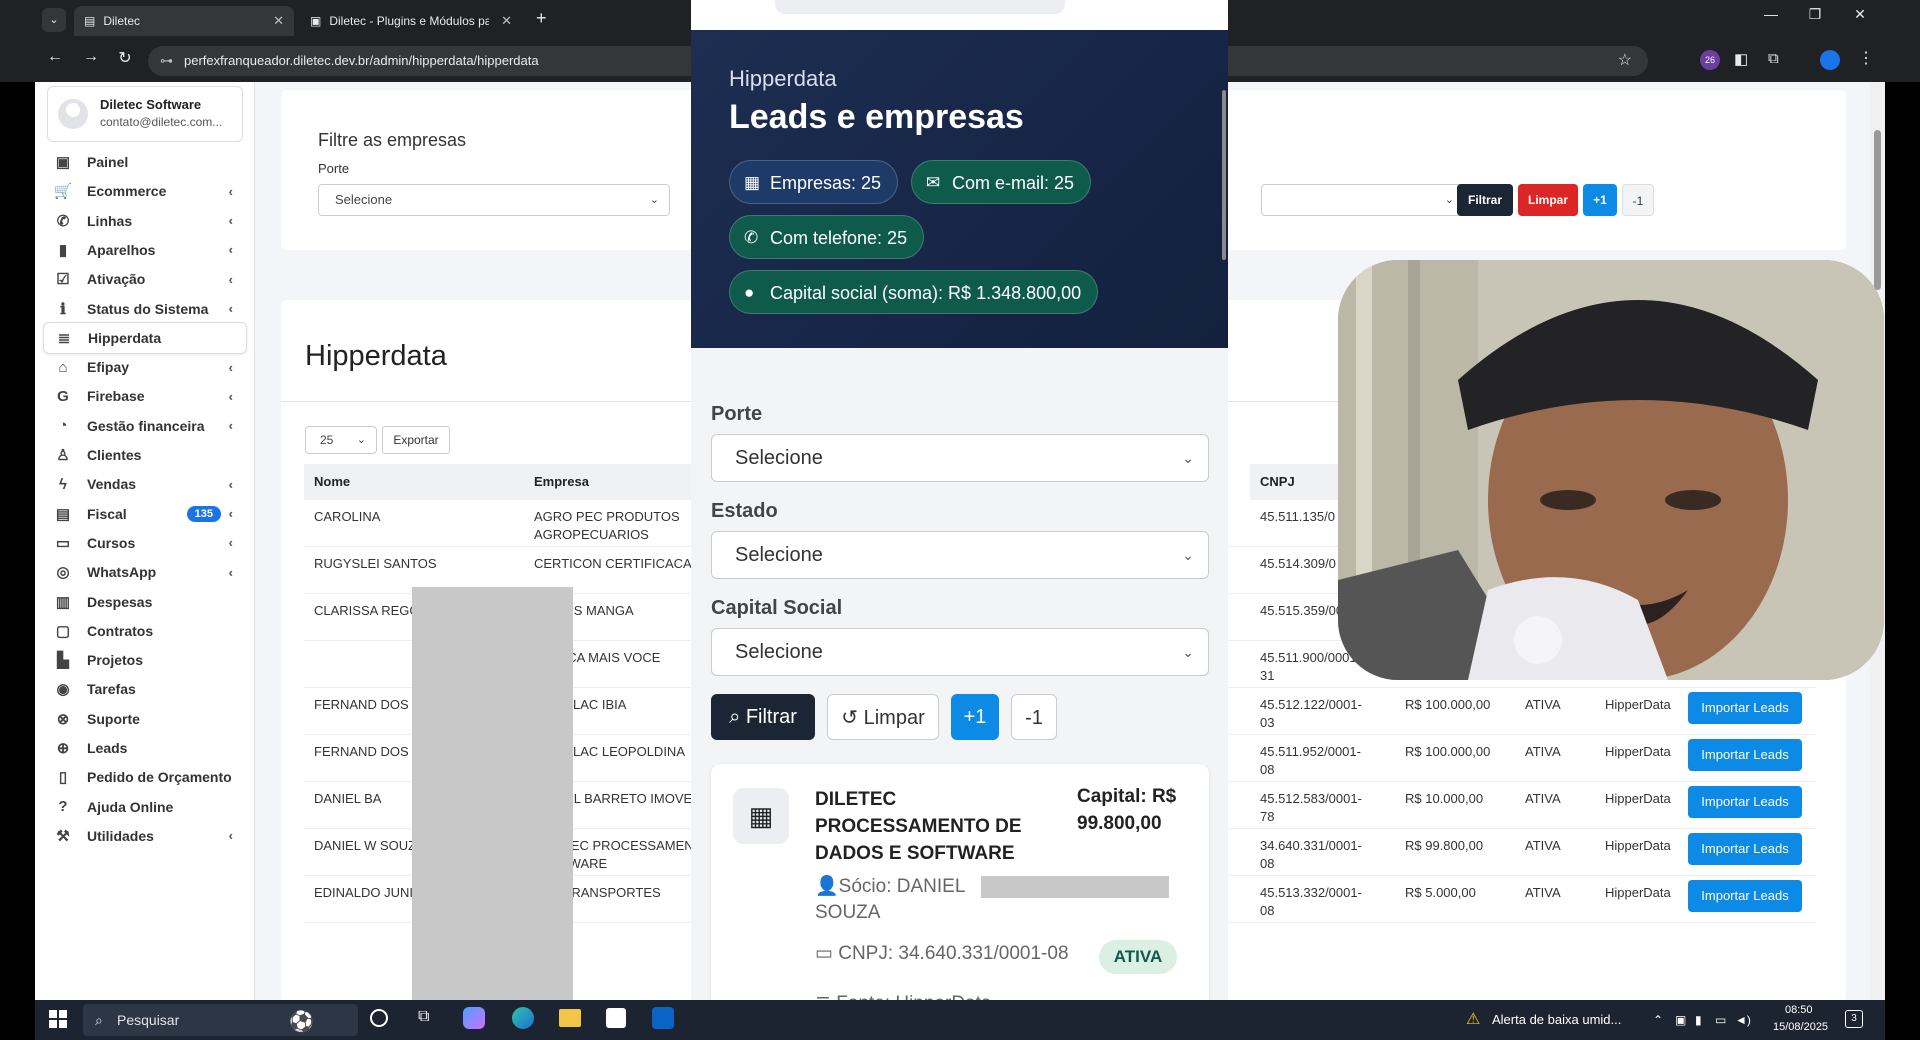  Describe the element at coordinates (63, 690) in the screenshot. I see `check-circle-icon: ◉` at that location.